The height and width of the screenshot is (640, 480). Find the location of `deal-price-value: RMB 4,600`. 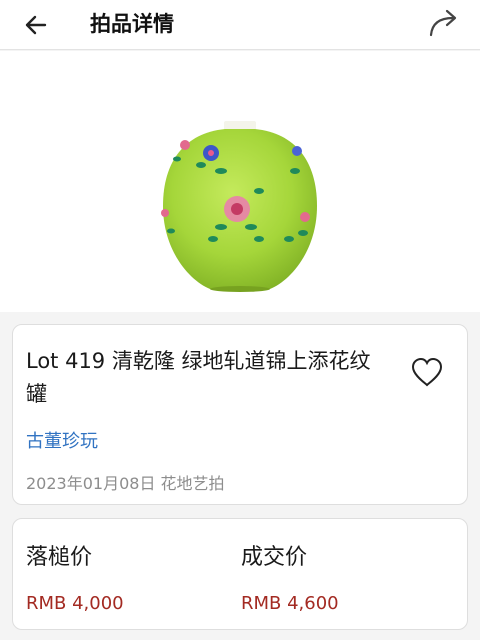

deal-price-value: RMB 4,600 is located at coordinates (290, 603).